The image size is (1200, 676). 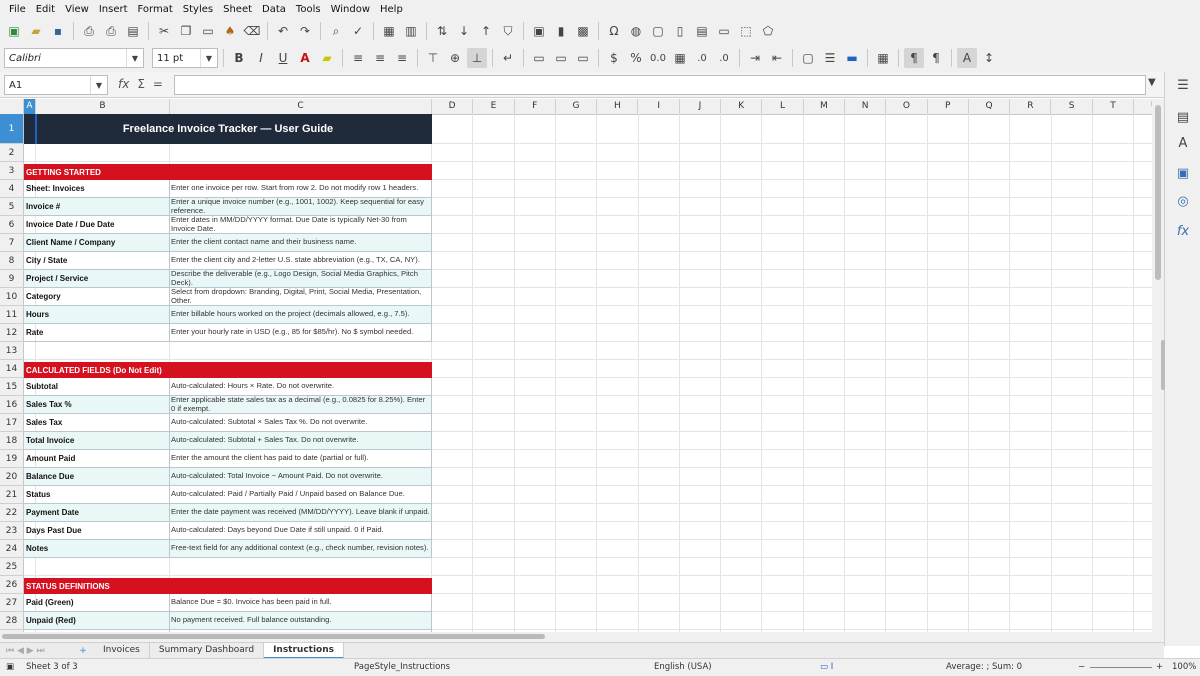 I want to click on text-direction-rtl-icon: ¶, so click(x=936, y=58).